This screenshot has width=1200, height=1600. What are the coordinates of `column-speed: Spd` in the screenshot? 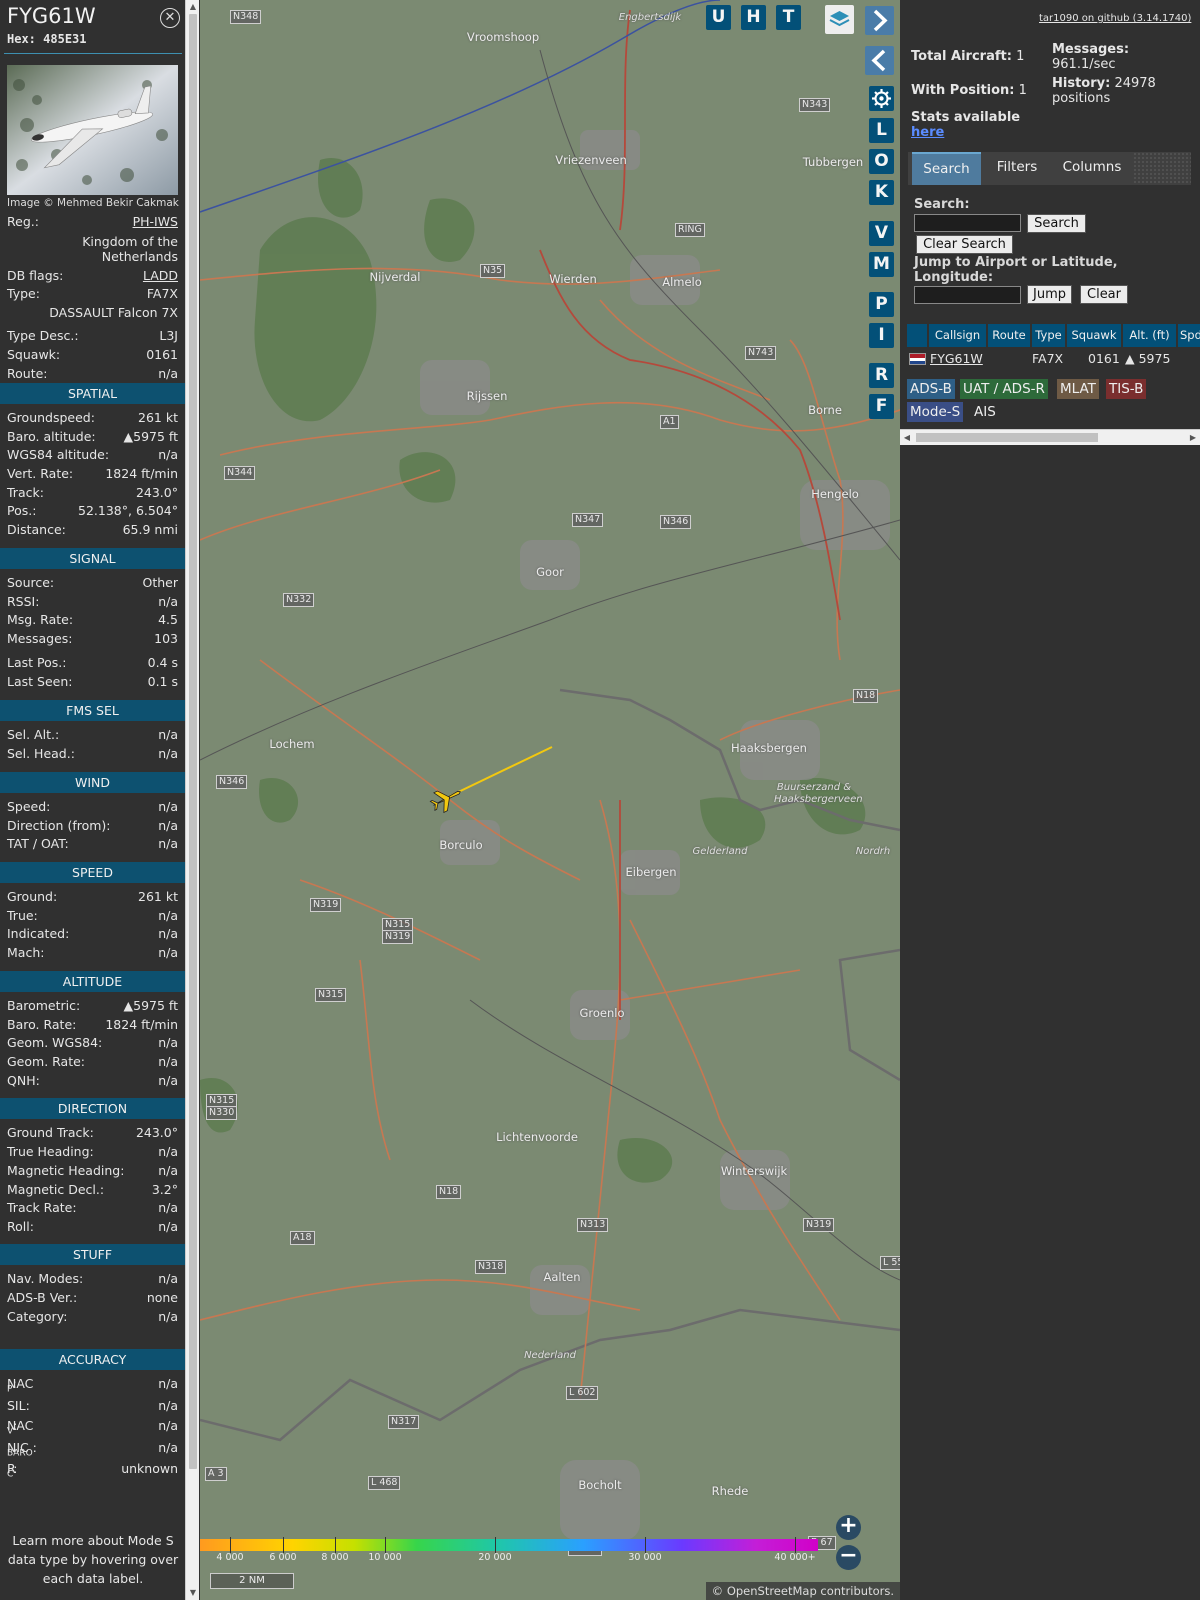 It's located at (1189, 335).